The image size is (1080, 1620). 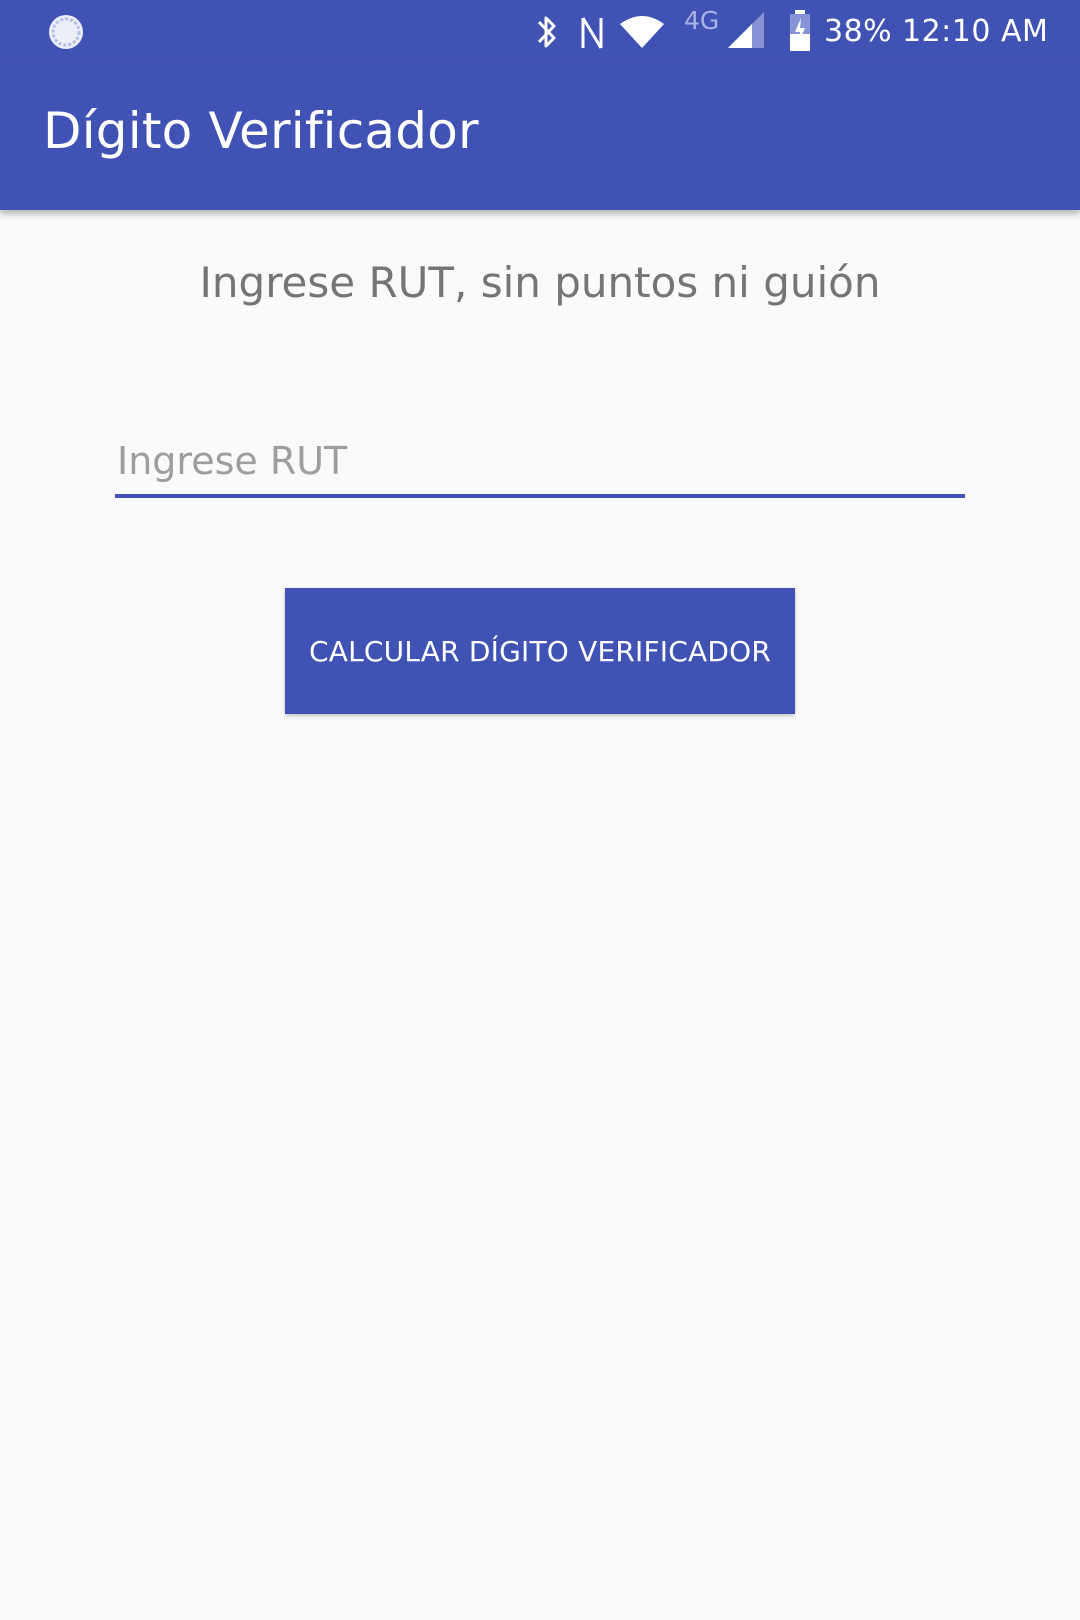 I want to click on instruction-text: Ingrese RUT, sin puntos ni guión, so click(x=540, y=282).